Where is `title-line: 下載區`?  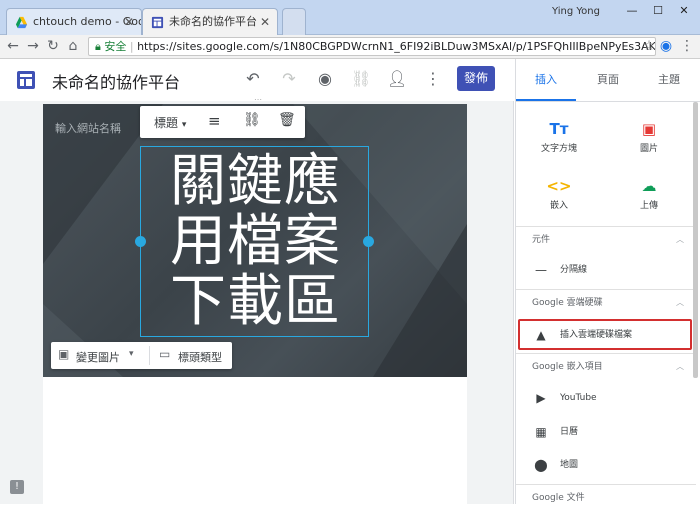
title-line: 下載區 is located at coordinates (255, 301).